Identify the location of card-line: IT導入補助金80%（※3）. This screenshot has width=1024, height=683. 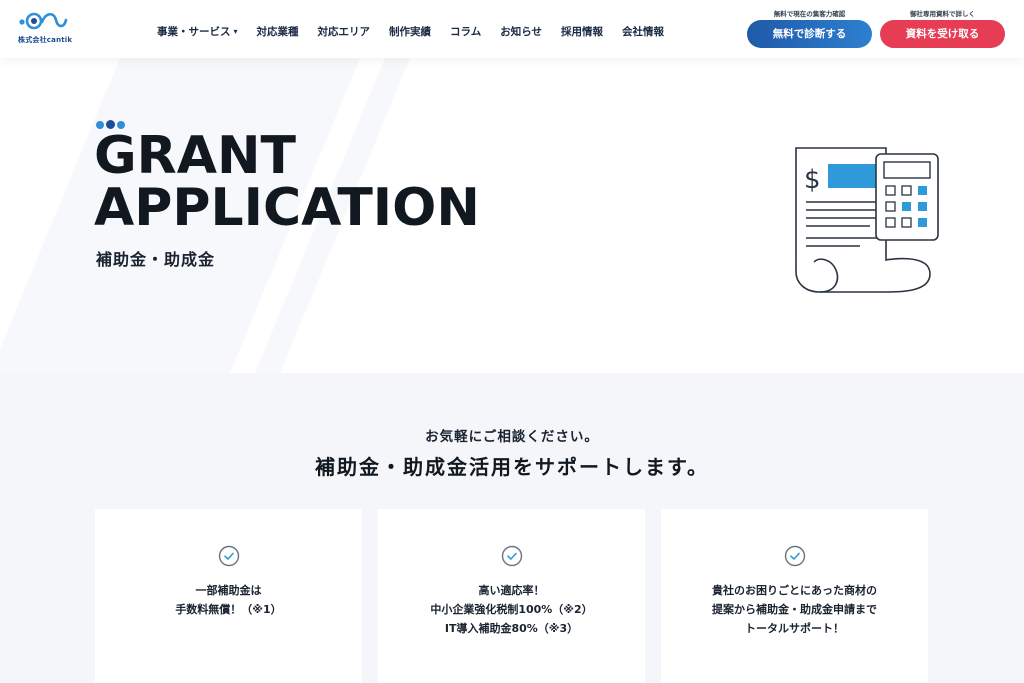
(511, 628).